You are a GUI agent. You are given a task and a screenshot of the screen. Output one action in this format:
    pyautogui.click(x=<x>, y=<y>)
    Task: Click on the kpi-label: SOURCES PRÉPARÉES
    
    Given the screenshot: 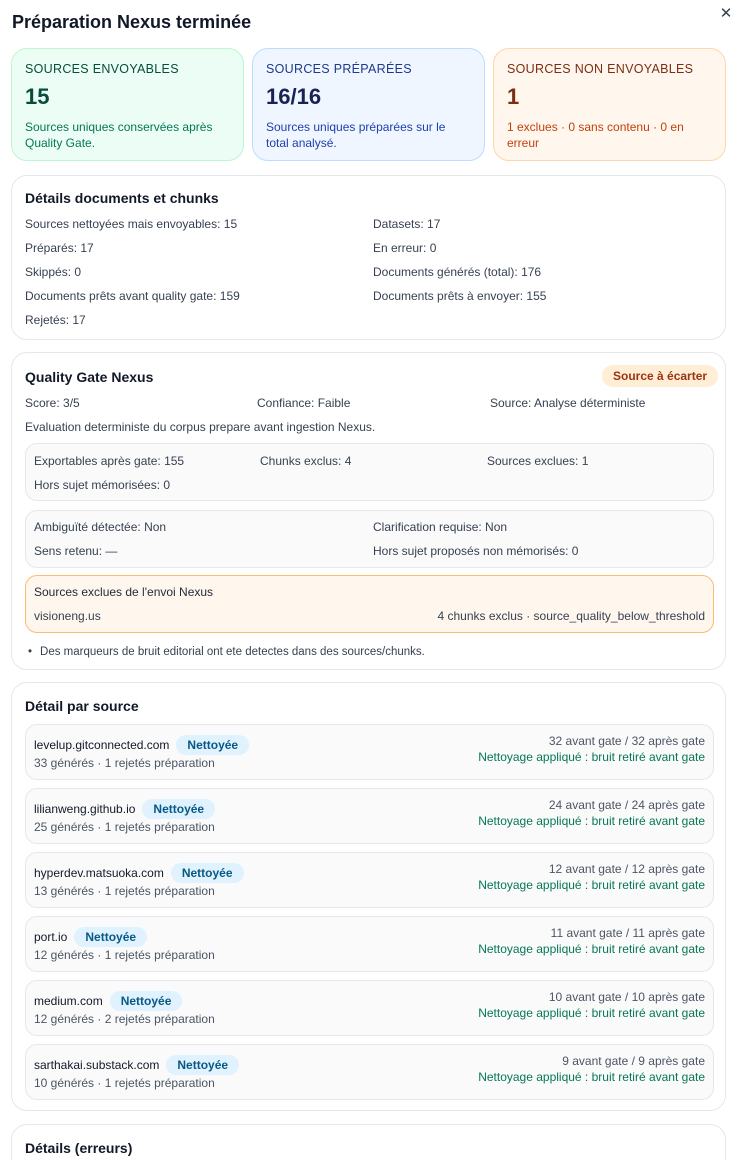 What is the action you would take?
    pyautogui.click(x=339, y=69)
    